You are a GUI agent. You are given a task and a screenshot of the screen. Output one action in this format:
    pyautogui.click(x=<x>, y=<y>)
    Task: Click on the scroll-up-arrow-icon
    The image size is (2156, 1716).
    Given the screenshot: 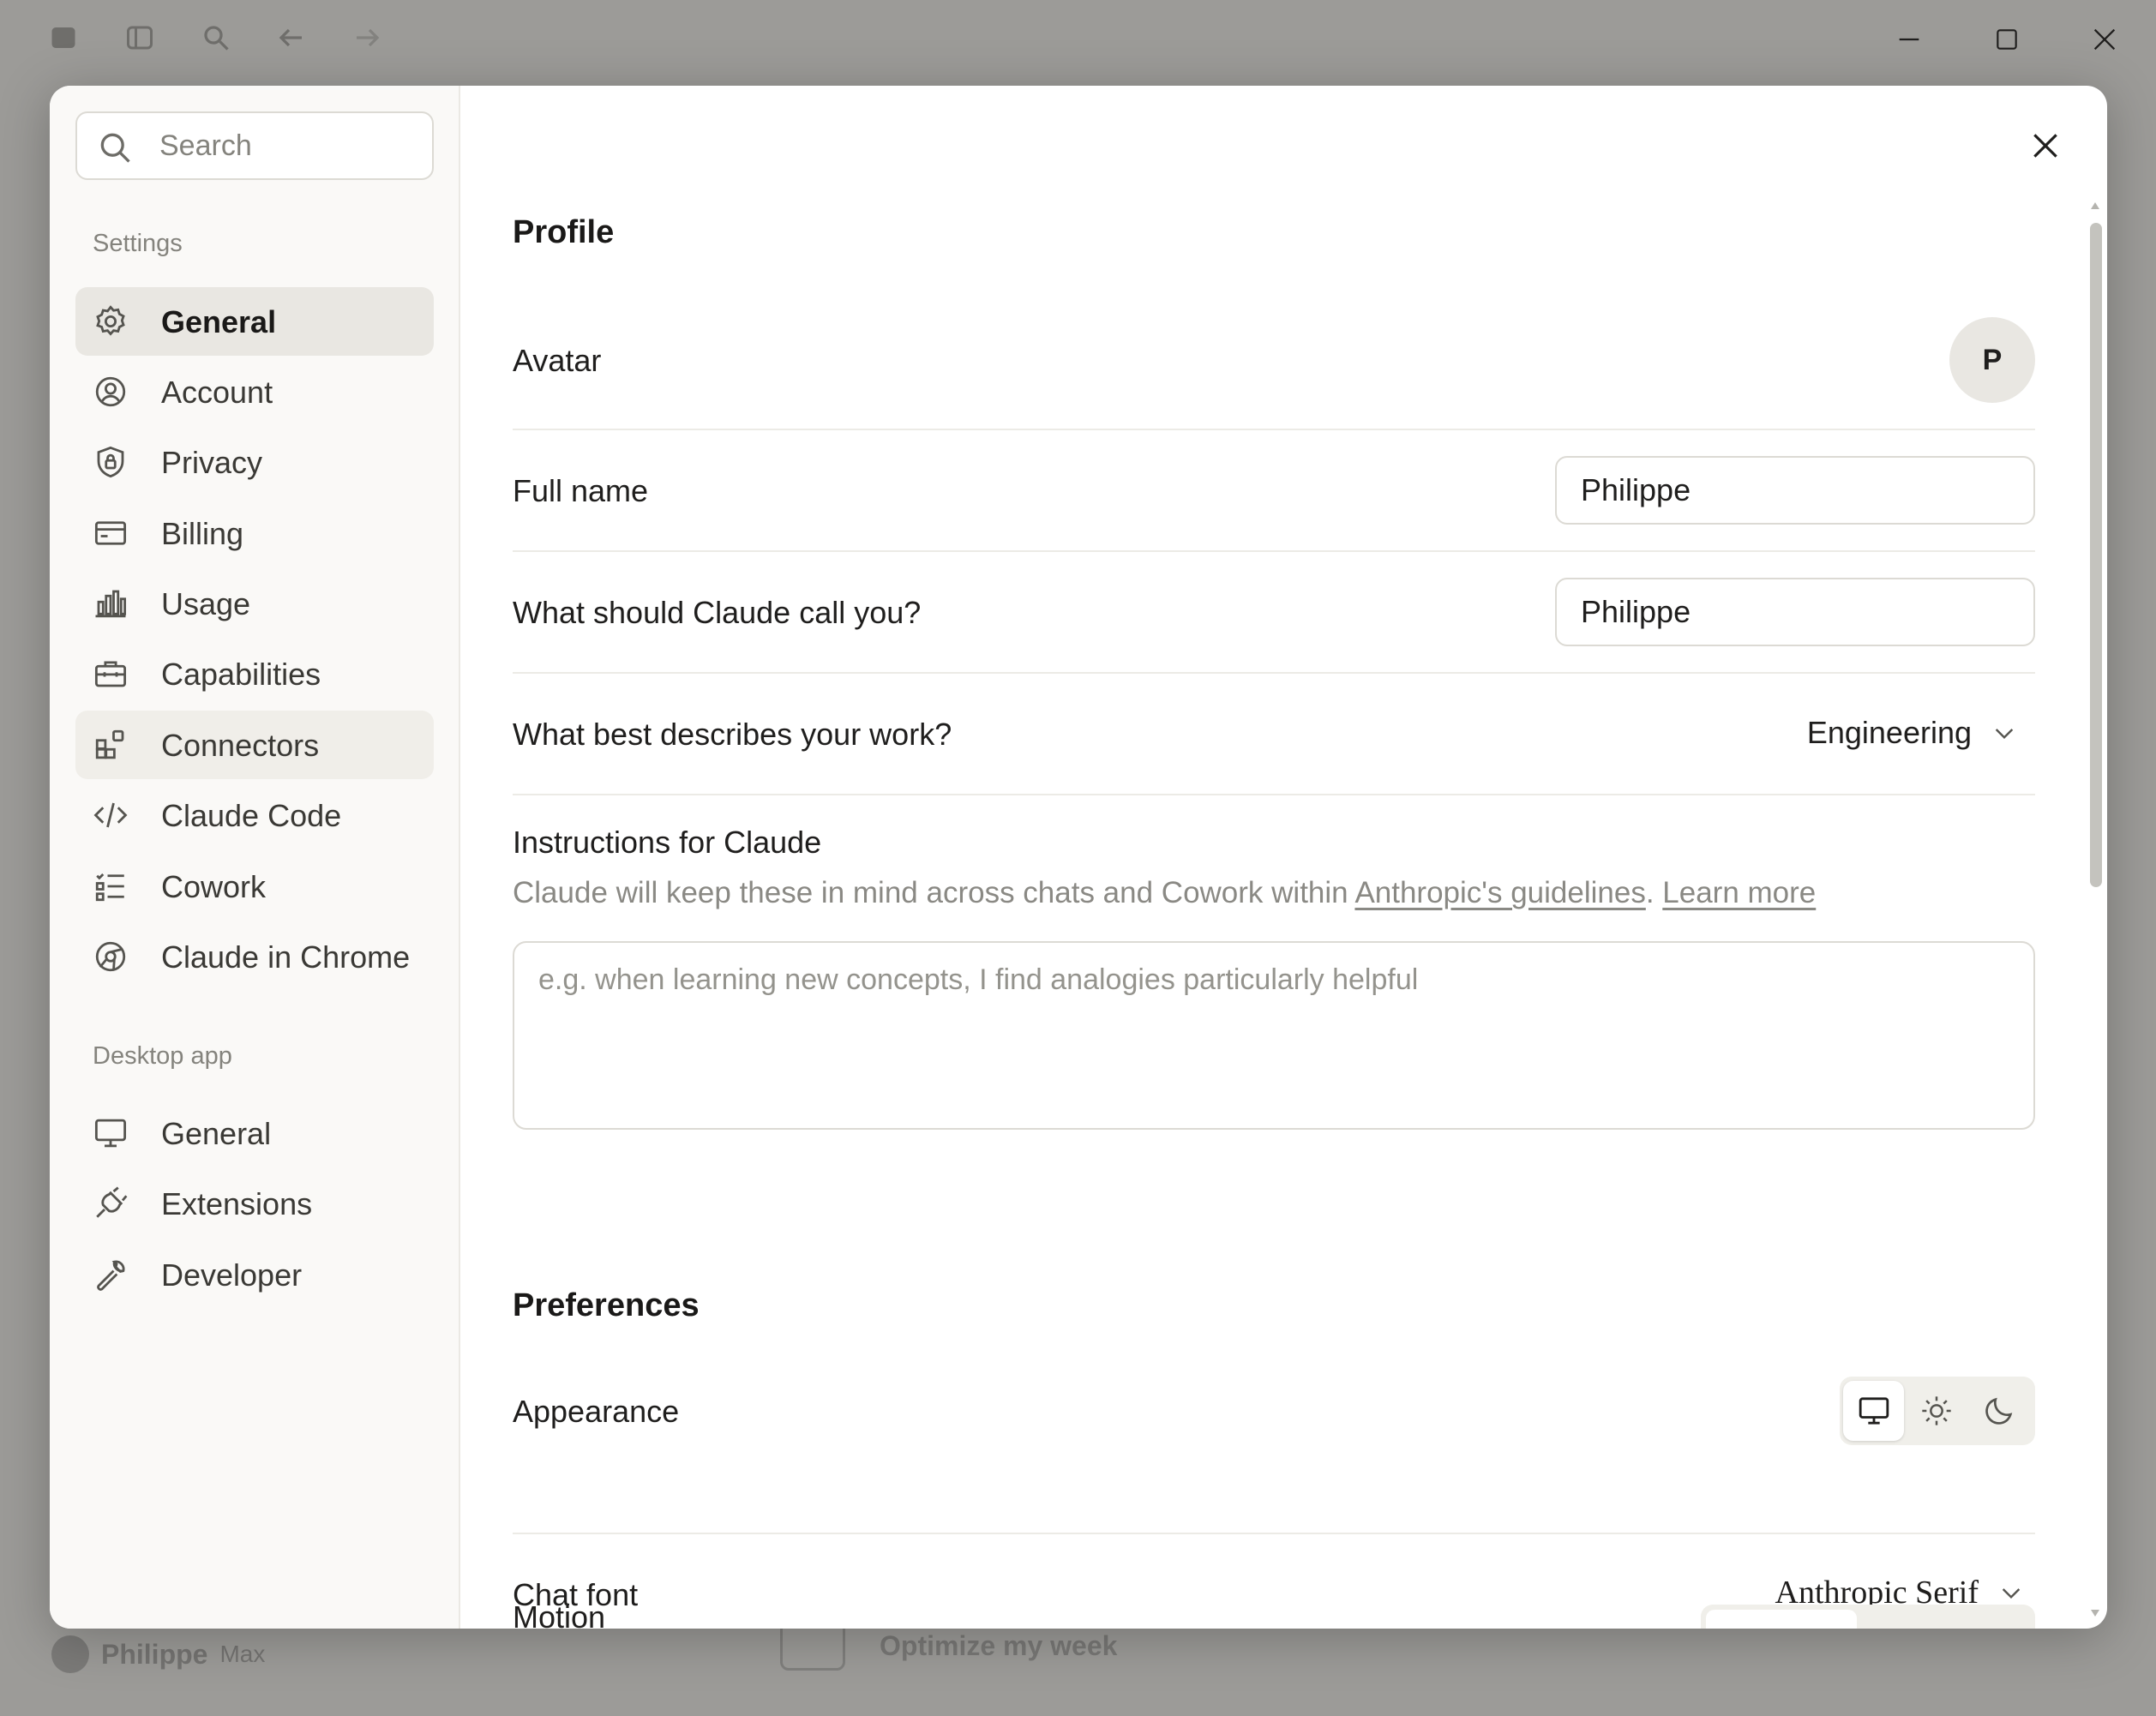 What is the action you would take?
    pyautogui.click(x=2095, y=206)
    